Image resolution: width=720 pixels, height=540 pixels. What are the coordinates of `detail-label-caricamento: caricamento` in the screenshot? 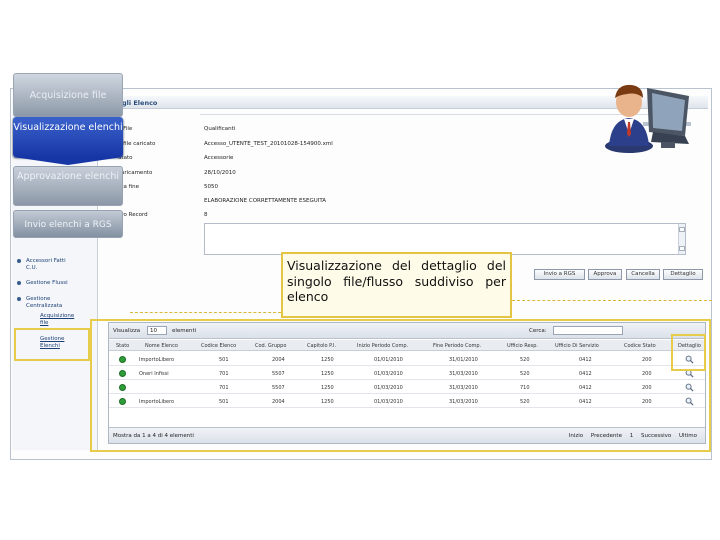 It's located at (135, 173).